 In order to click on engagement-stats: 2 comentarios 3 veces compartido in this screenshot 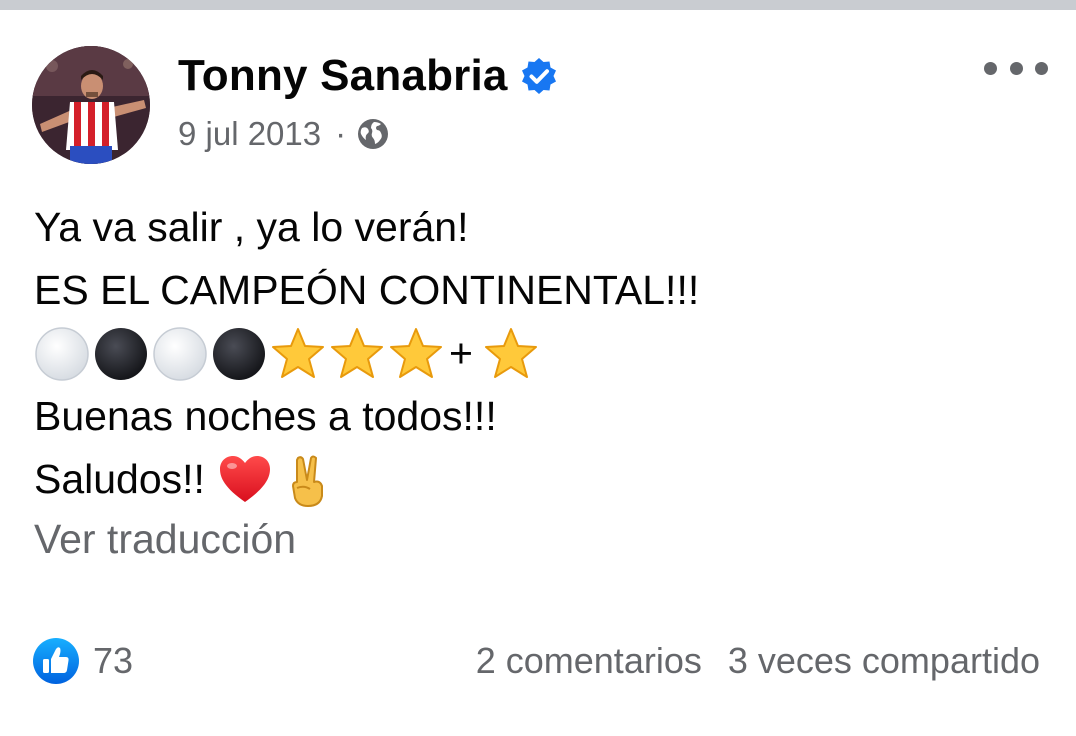, I will do `click(758, 661)`.